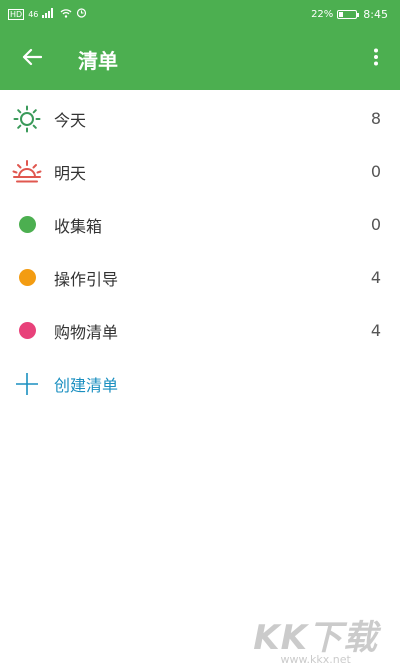  I want to click on list-item-inbox: 收集箱 0, so click(200, 224).